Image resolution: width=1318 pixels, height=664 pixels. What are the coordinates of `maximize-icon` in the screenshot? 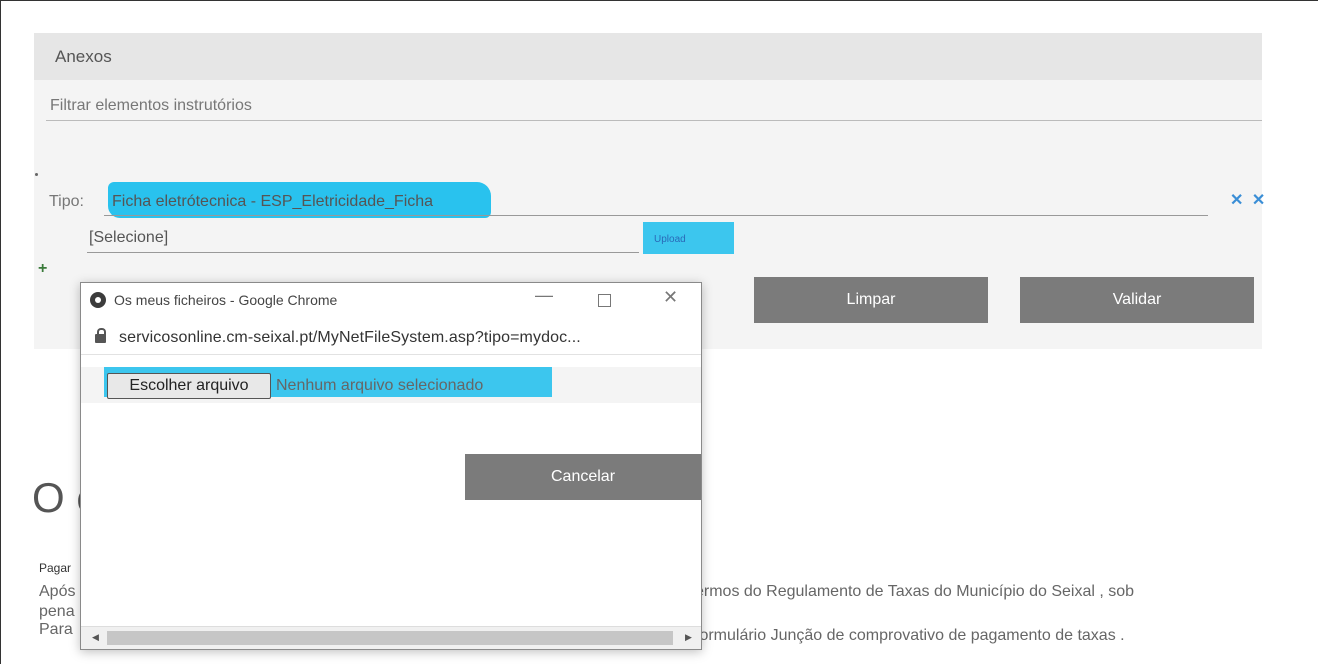 It's located at (604, 300).